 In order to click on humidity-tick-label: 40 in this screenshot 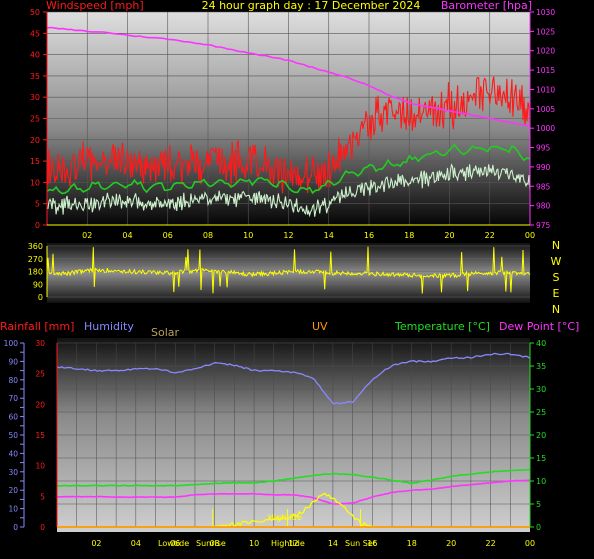, I will do `click(13, 453)`.